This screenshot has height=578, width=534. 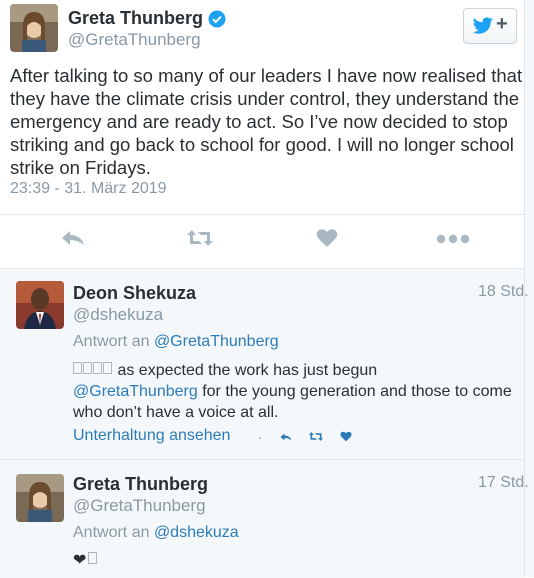 What do you see at coordinates (503, 292) in the screenshot?
I see `reply-time: 18 Std.` at bounding box center [503, 292].